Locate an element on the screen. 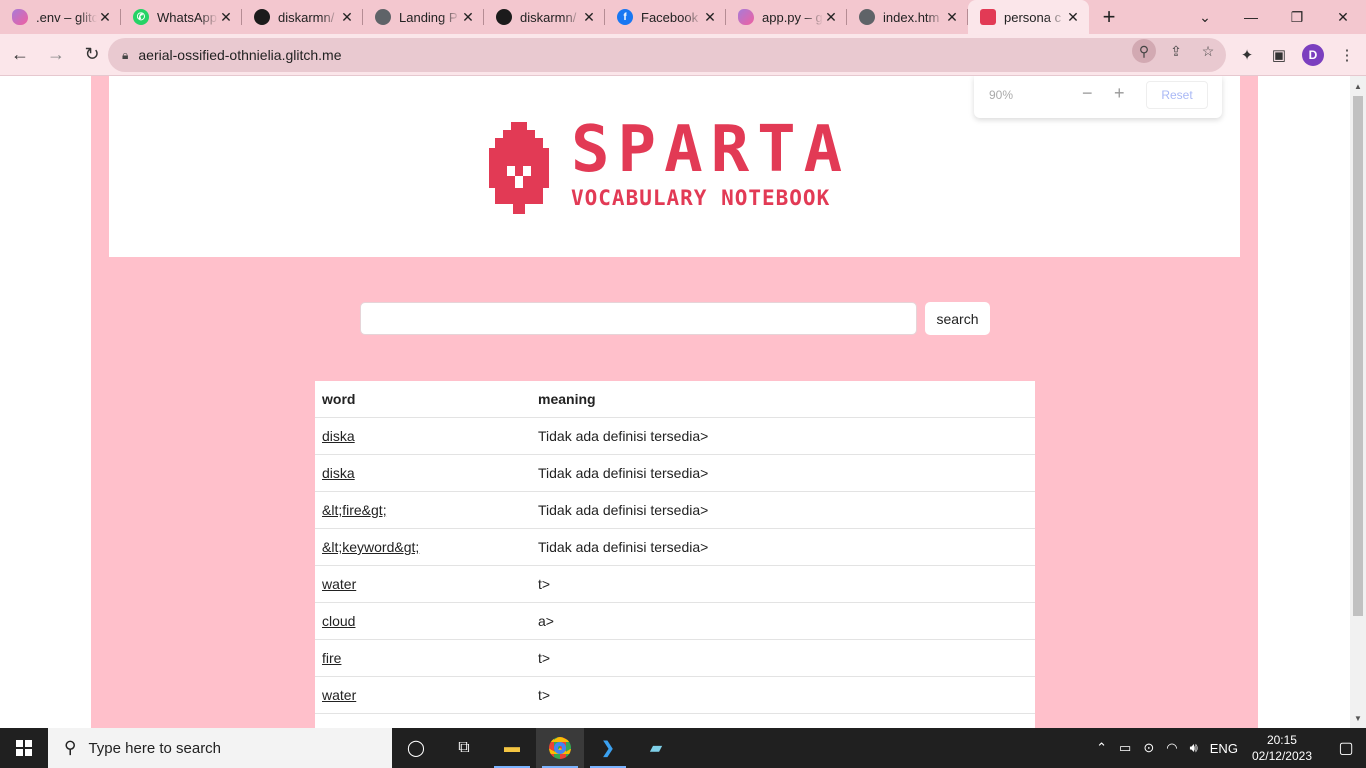 The height and width of the screenshot is (768, 1366). back-button: ← is located at coordinates (20, 55).